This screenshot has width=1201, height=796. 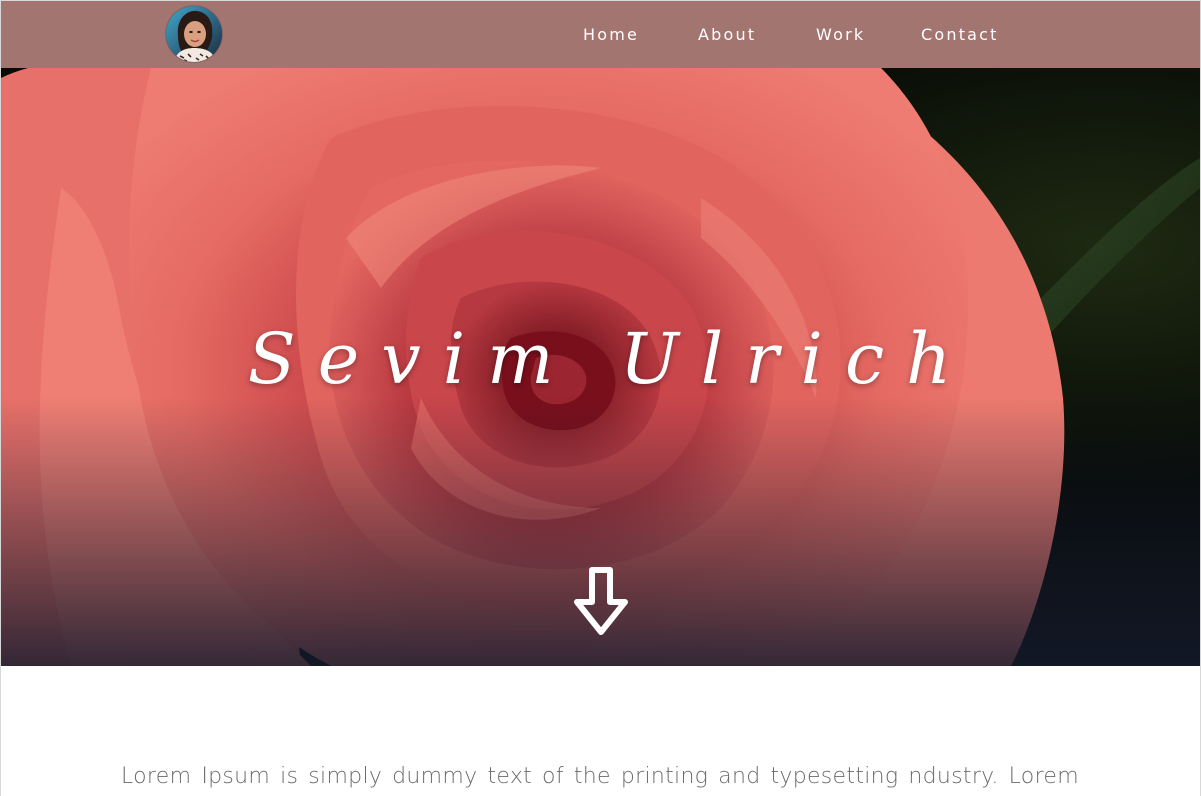 I want to click on arrow-down-icon, so click(x=601, y=601).